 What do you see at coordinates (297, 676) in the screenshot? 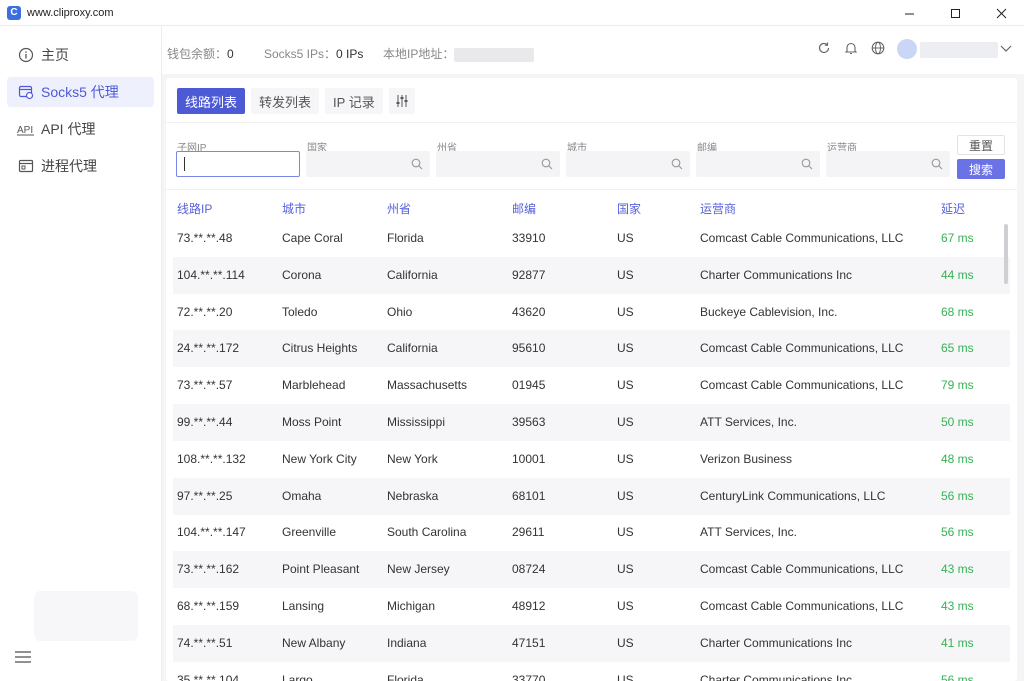
I see `cell-city: Largo` at bounding box center [297, 676].